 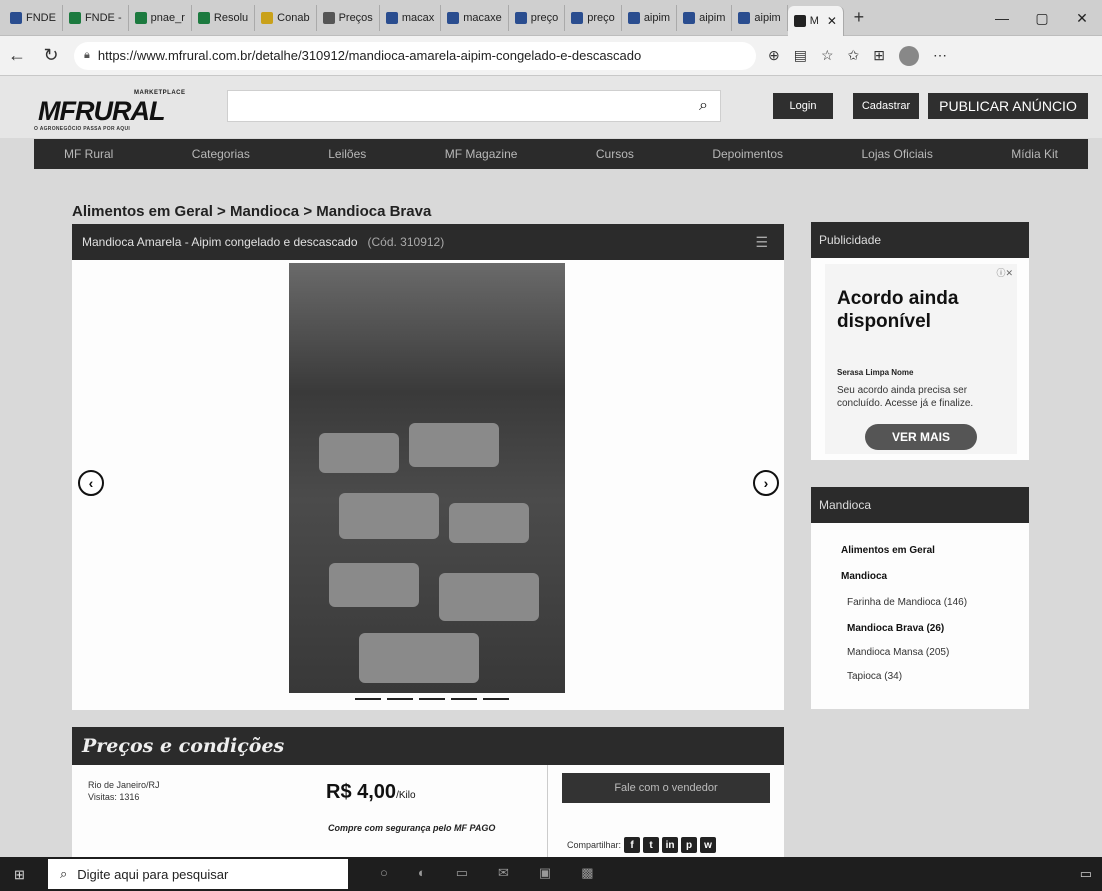 I want to click on linkedin-icon: in, so click(x=670, y=845).